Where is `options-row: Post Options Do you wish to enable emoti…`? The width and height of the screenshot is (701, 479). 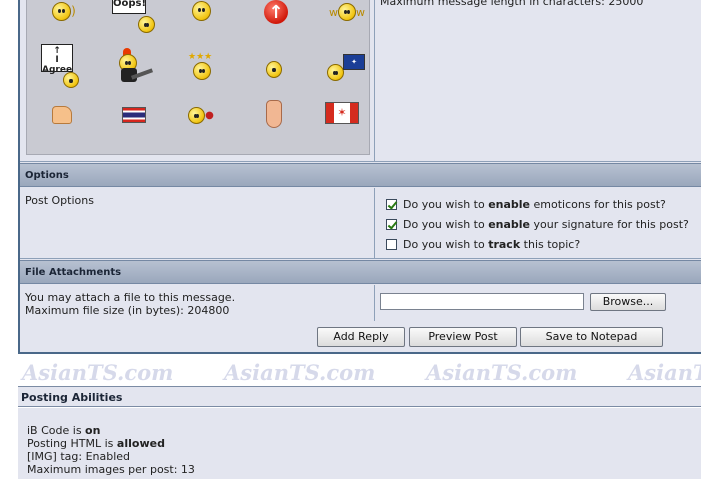
options-row: Post Options Do you wish to enable emoti… is located at coordinates (360, 223).